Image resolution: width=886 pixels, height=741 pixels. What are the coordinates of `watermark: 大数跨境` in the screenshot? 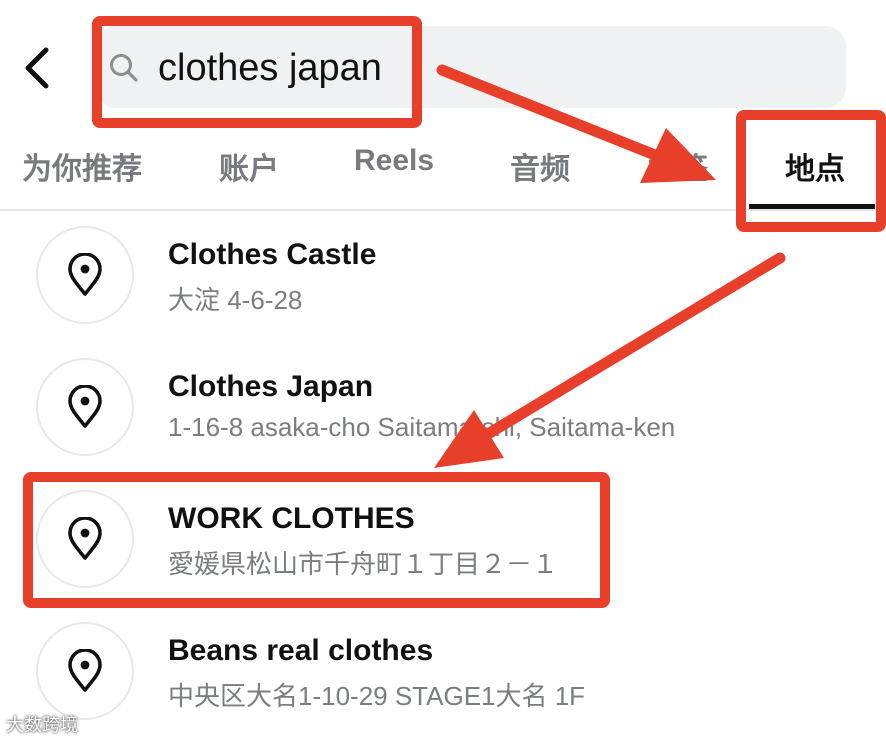 It's located at (42, 725).